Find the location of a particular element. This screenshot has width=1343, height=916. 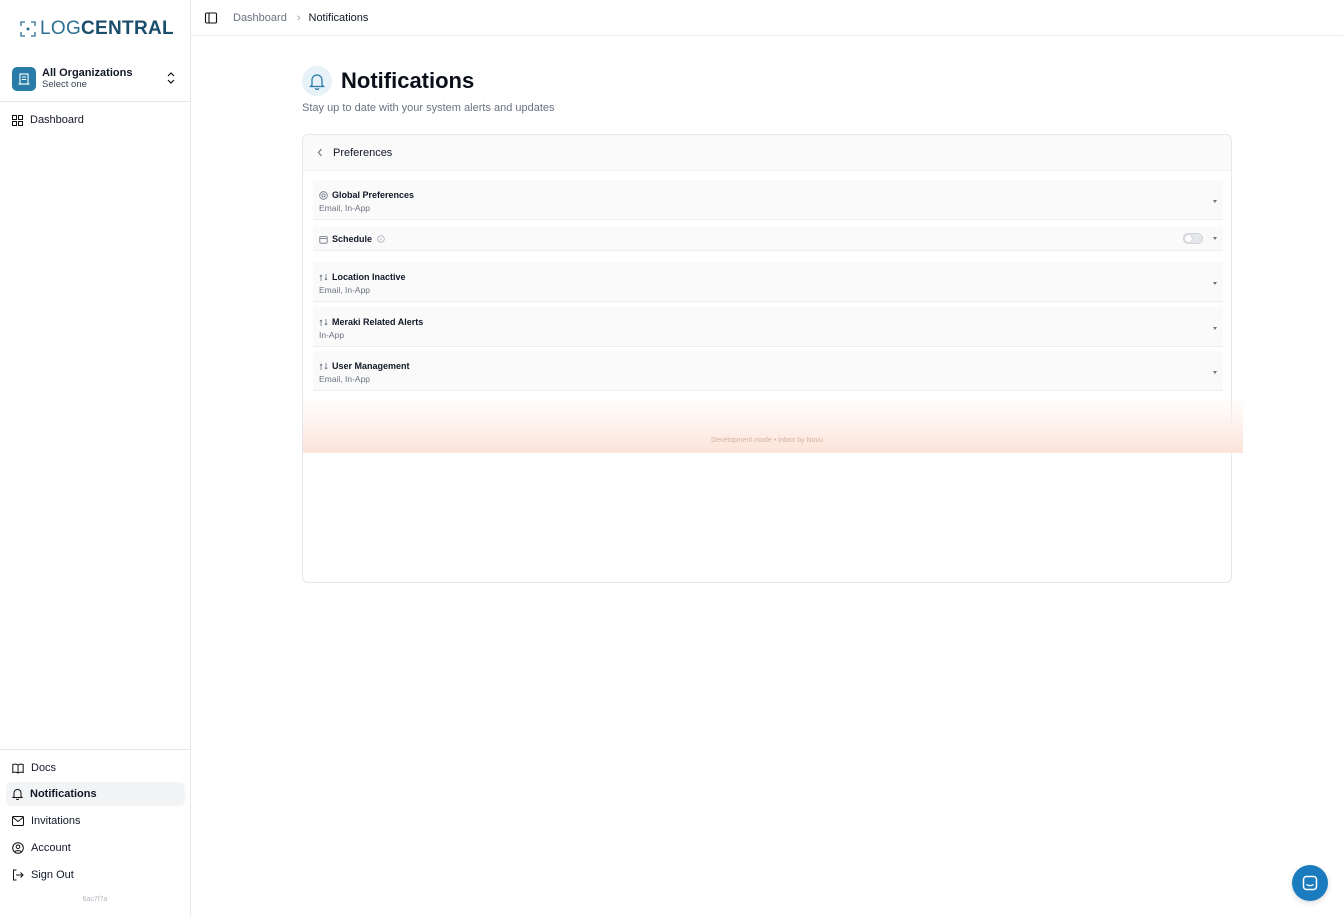

pref-title: User Management is located at coordinates (371, 366).